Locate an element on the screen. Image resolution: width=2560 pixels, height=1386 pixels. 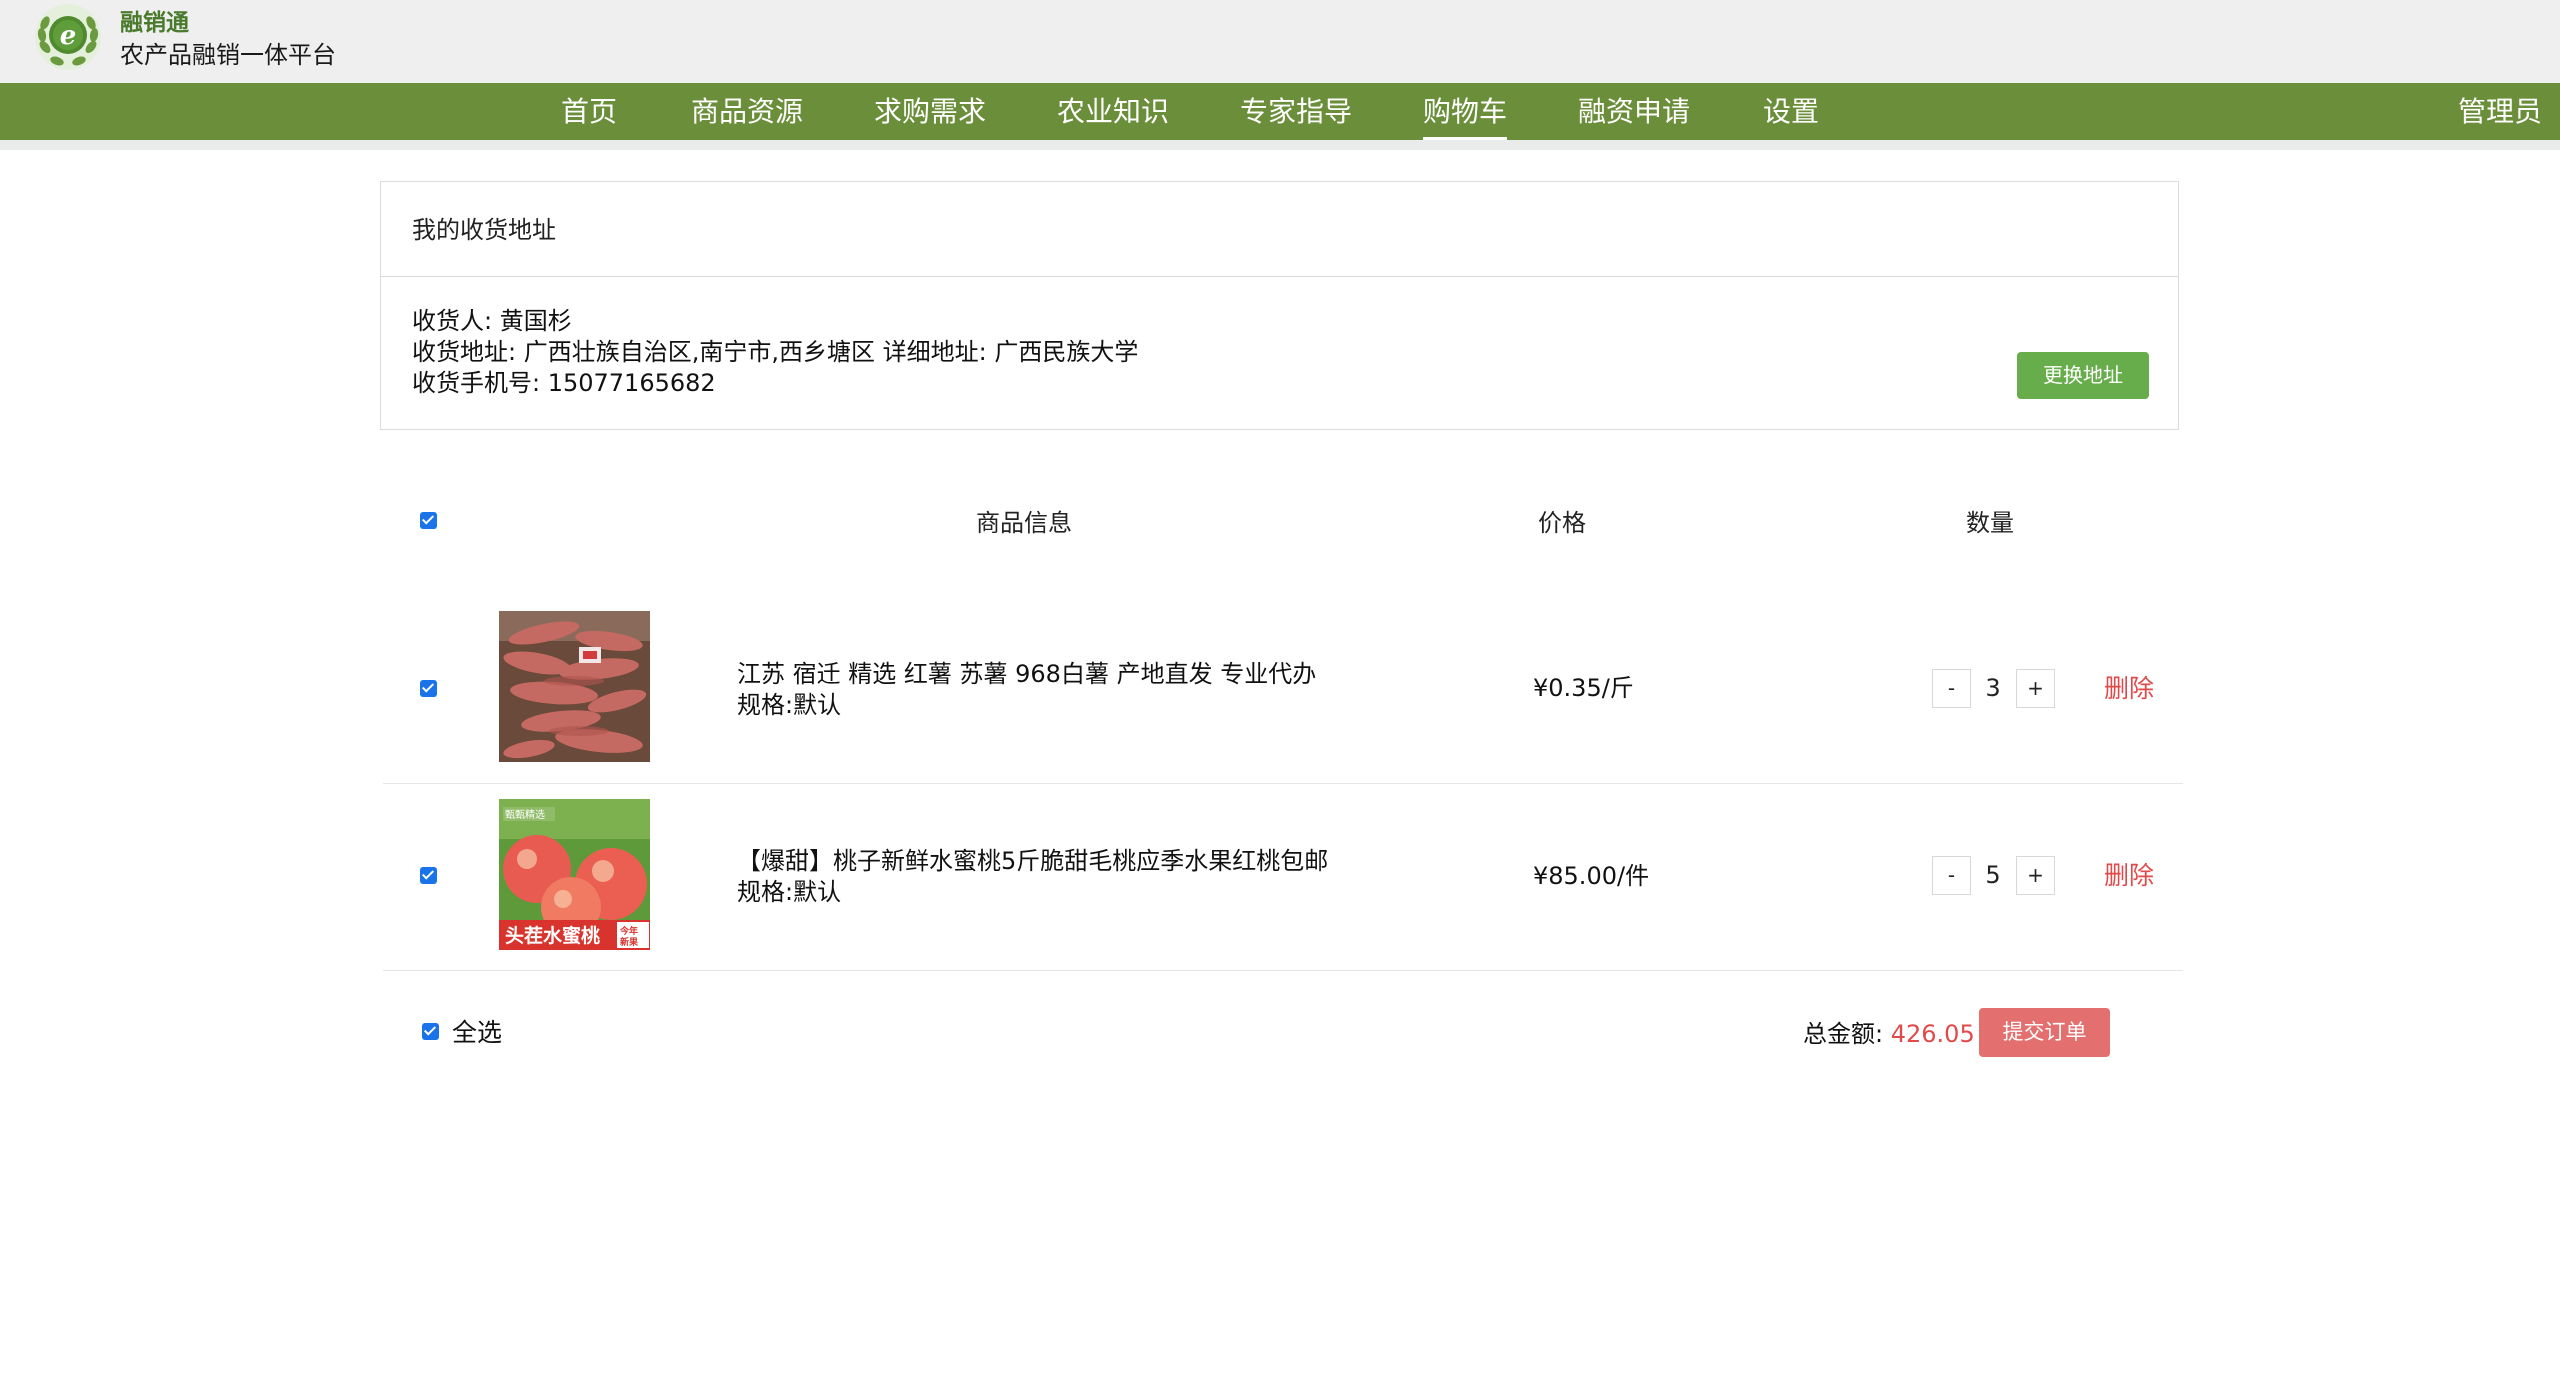
total-label: 总金额: is located at coordinates (1843, 1034).